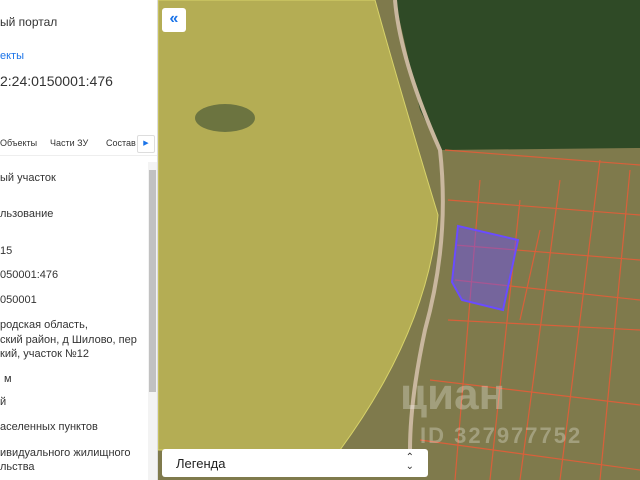 This screenshot has height=480, width=640. Describe the element at coordinates (44, 354) in the screenshot. I see `field-address-3: кий, участок №12` at that location.